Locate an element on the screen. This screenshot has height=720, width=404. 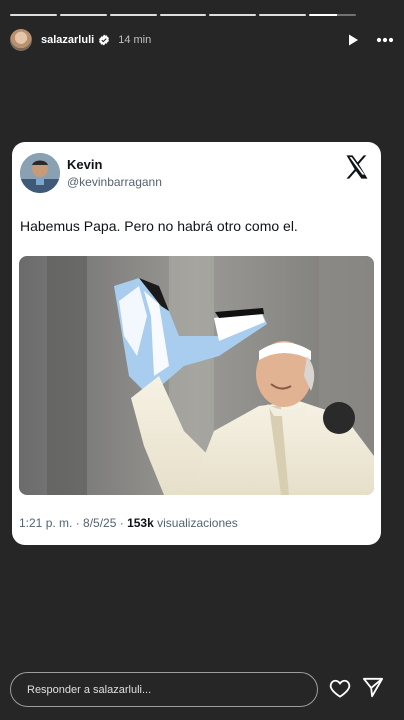
tweet-views-label: visualizaciones is located at coordinates (195, 523).